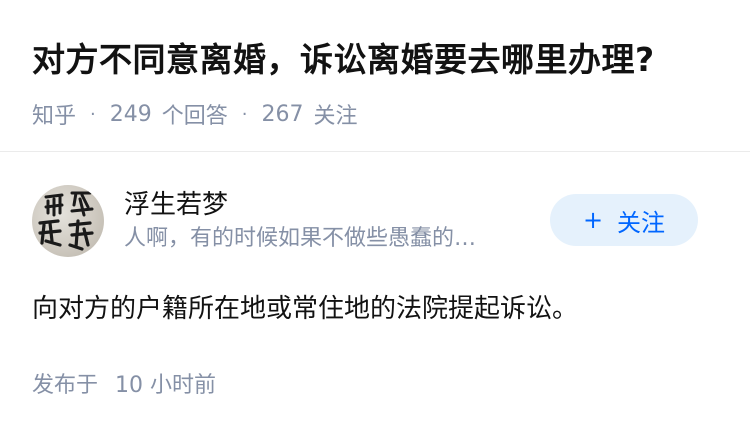 The height and width of the screenshot is (438, 750). Describe the element at coordinates (375, 151) in the screenshot. I see `section-divider` at that location.